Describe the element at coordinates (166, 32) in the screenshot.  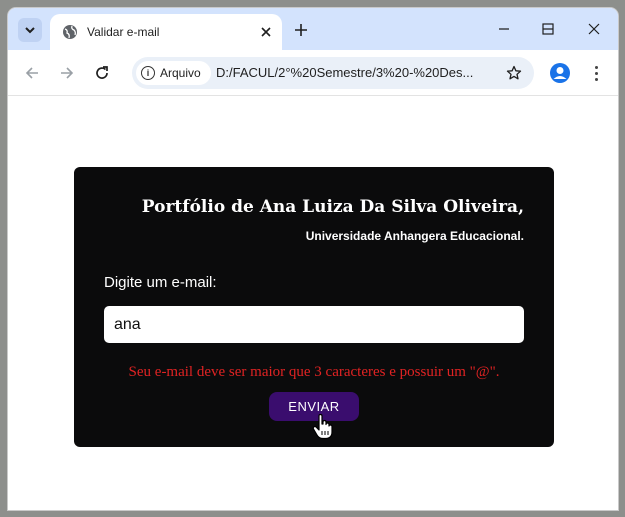
I see `tab-active: Validar e-mail` at that location.